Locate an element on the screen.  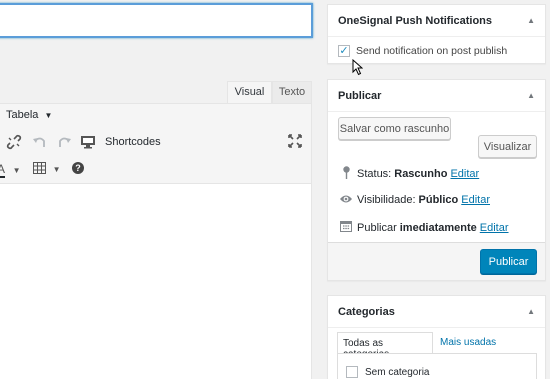
onesignal-option: ✓ Send notification on post publish is located at coordinates (436, 47).